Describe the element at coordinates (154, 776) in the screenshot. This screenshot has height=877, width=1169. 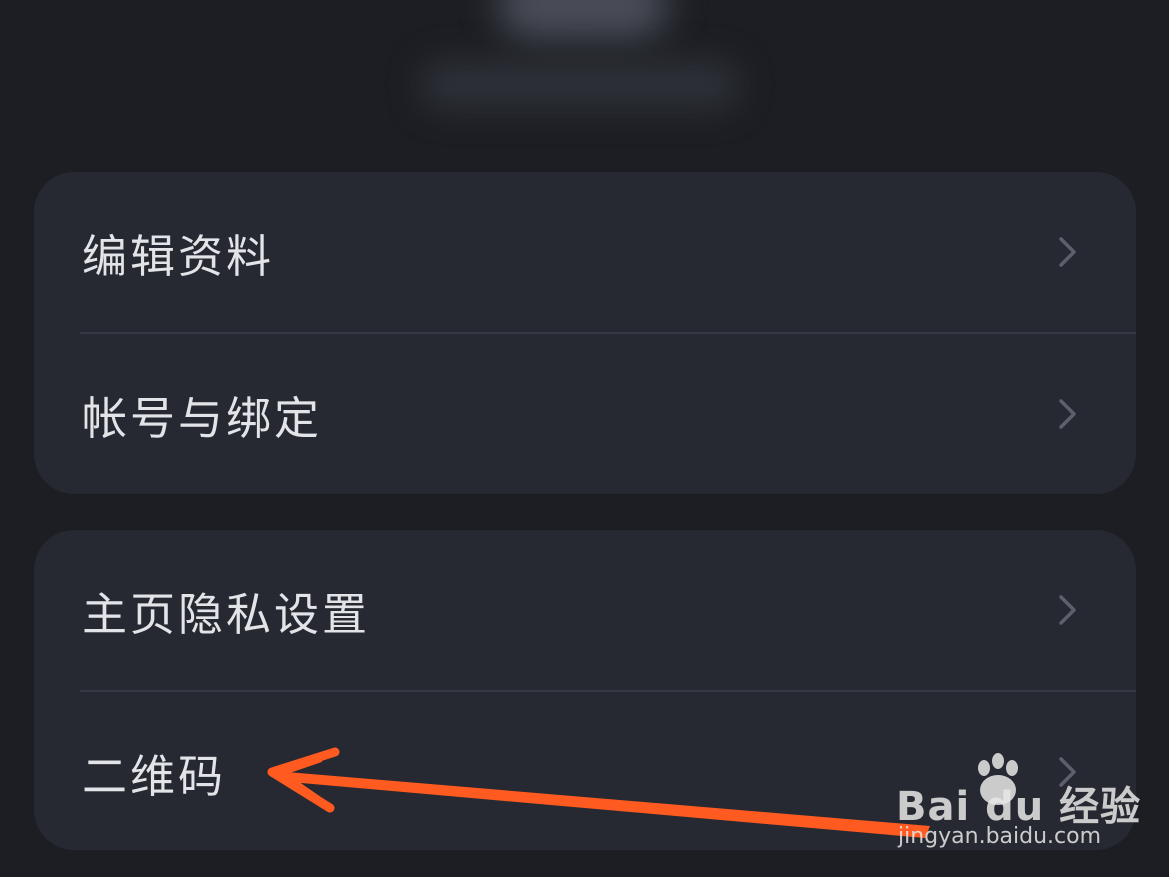
I see `qr-code-label: 二维码` at that location.